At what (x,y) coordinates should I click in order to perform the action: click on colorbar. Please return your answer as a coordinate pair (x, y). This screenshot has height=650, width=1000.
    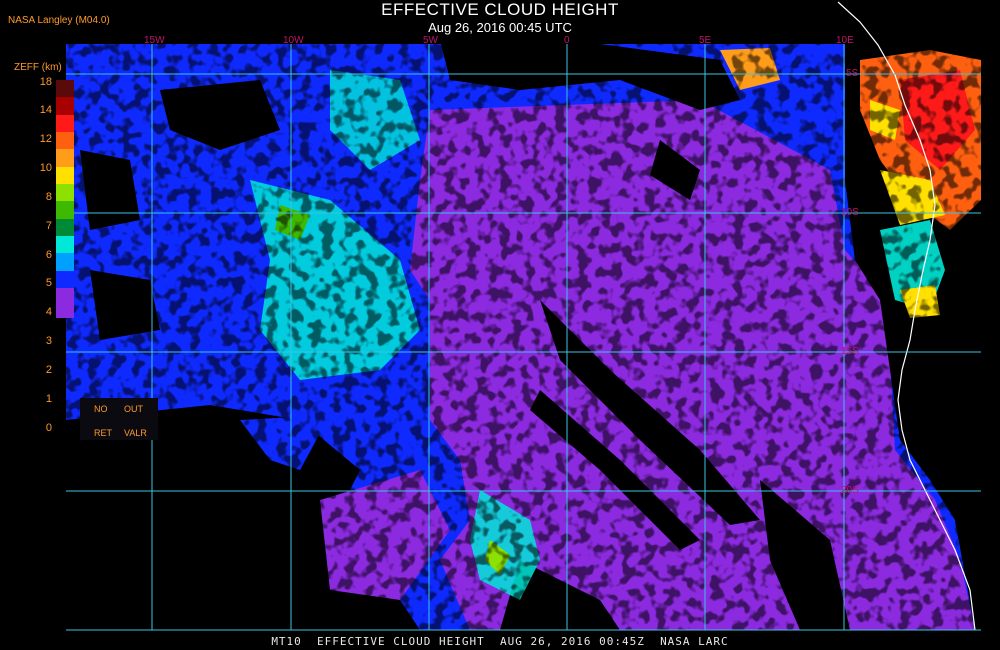
    Looking at the image, I should click on (65, 199).